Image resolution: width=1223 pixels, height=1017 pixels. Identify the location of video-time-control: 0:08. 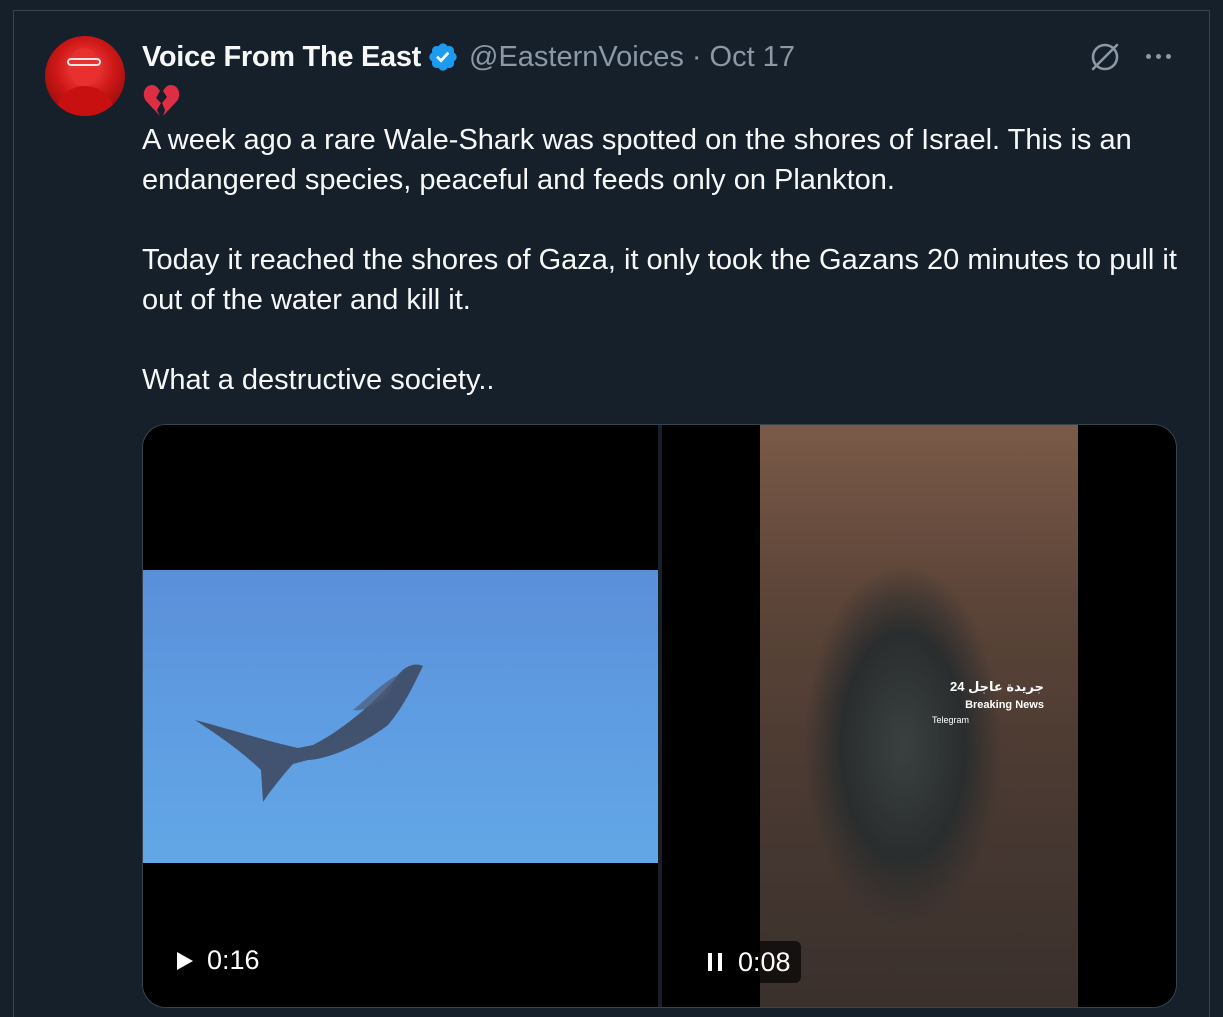
(747, 962).